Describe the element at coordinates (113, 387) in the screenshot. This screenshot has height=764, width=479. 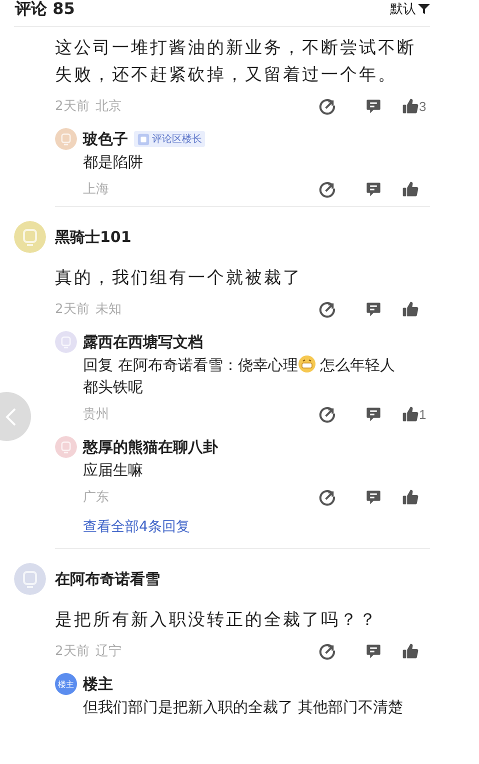
I see `reply-text: 都头铁呢` at that location.